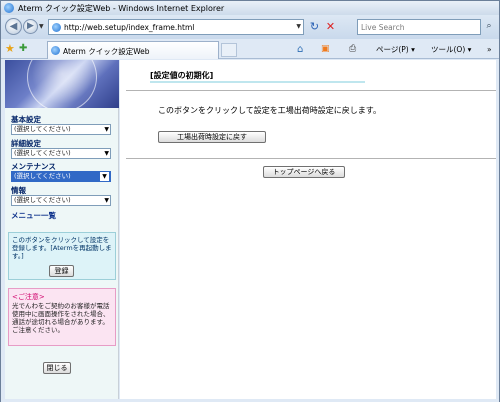  Describe the element at coordinates (325, 49) in the screenshot. I see `feeds-icon: ▣` at that location.